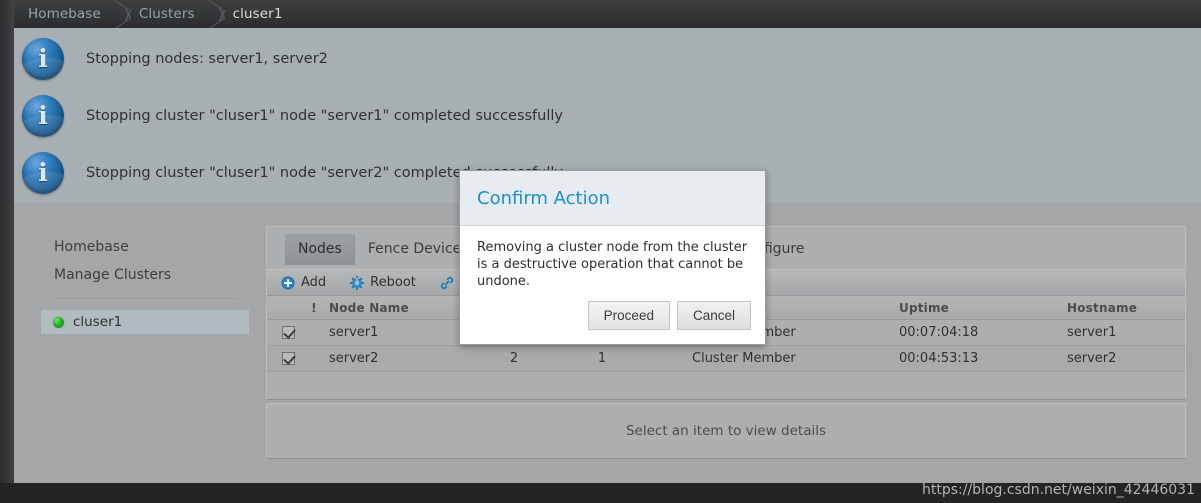 The height and width of the screenshot is (503, 1201). Describe the element at coordinates (607, 58) in the screenshot. I see `alert-message: i Stopping nodes: server1, server2` at that location.